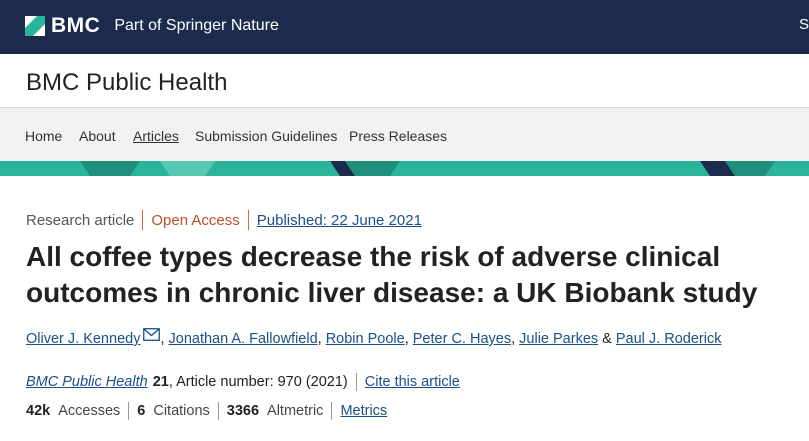  What do you see at coordinates (80, 220) in the screenshot?
I see `article-type: Research article` at bounding box center [80, 220].